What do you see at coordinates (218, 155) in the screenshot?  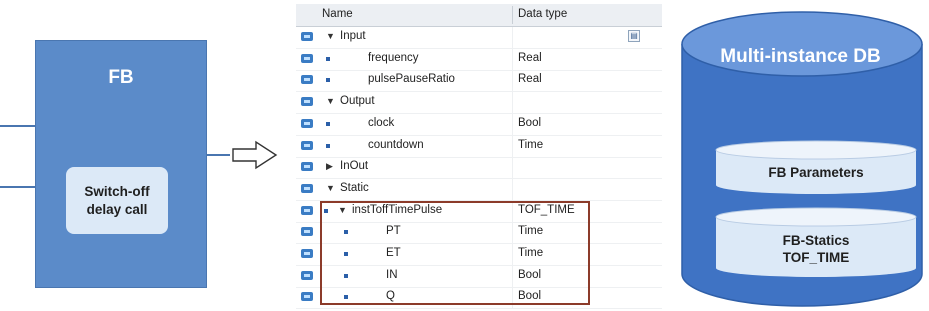 I see `fb-output-pin` at bounding box center [218, 155].